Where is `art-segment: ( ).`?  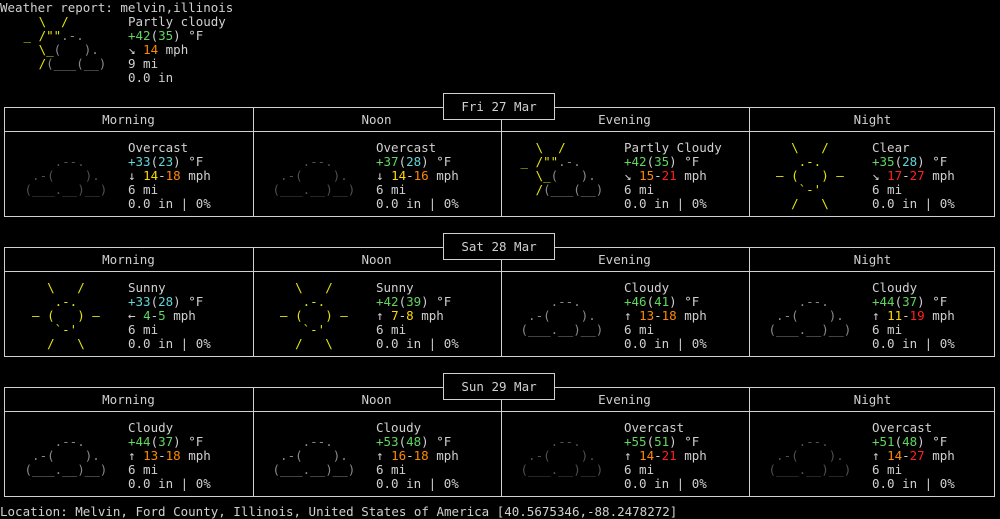
art-segment: ( ). is located at coordinates (580, 175).